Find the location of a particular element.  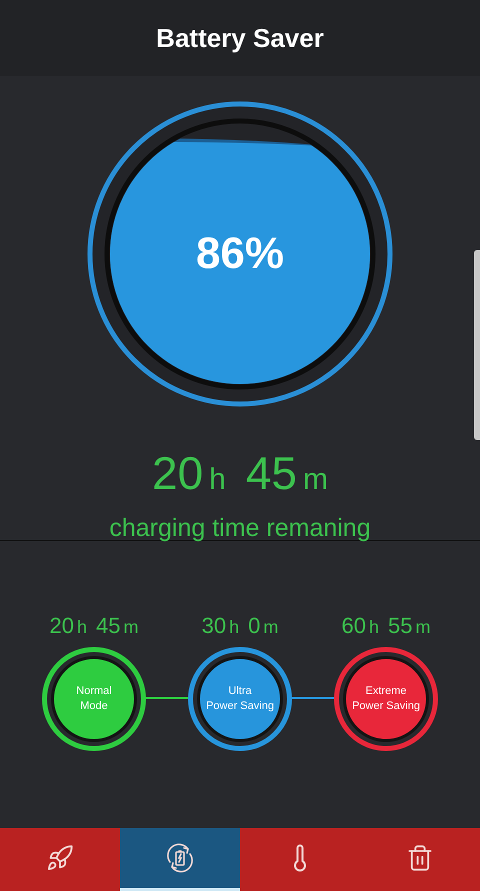

time-value: 45 is located at coordinates (272, 473).